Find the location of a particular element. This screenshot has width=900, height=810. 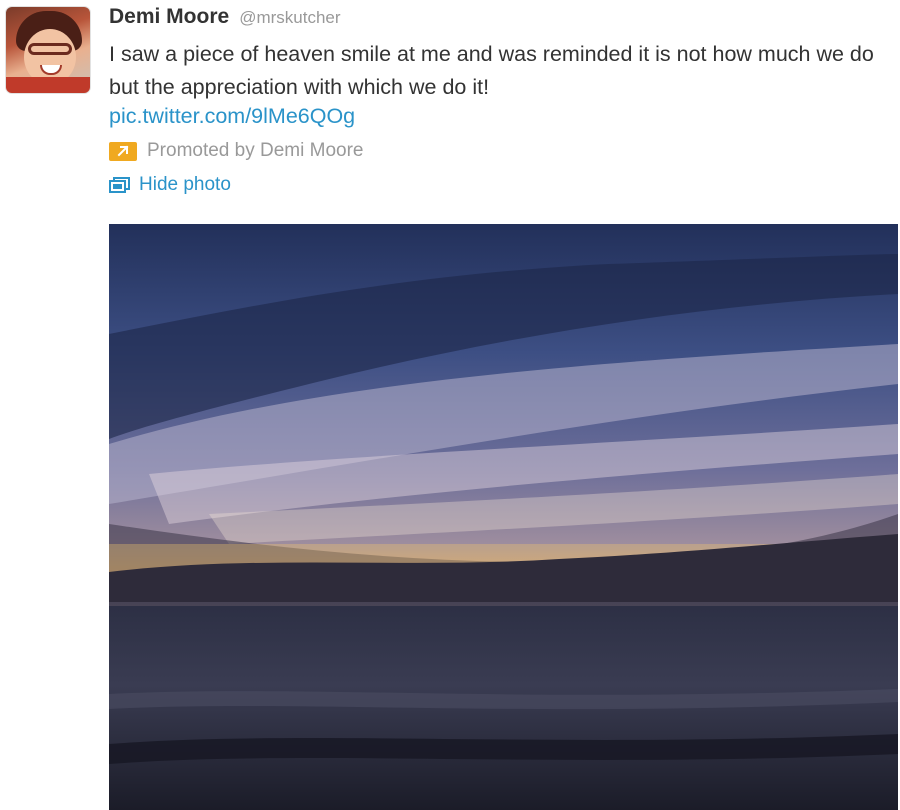

promoted-text: Promoted by Demi Moore is located at coordinates (255, 150).